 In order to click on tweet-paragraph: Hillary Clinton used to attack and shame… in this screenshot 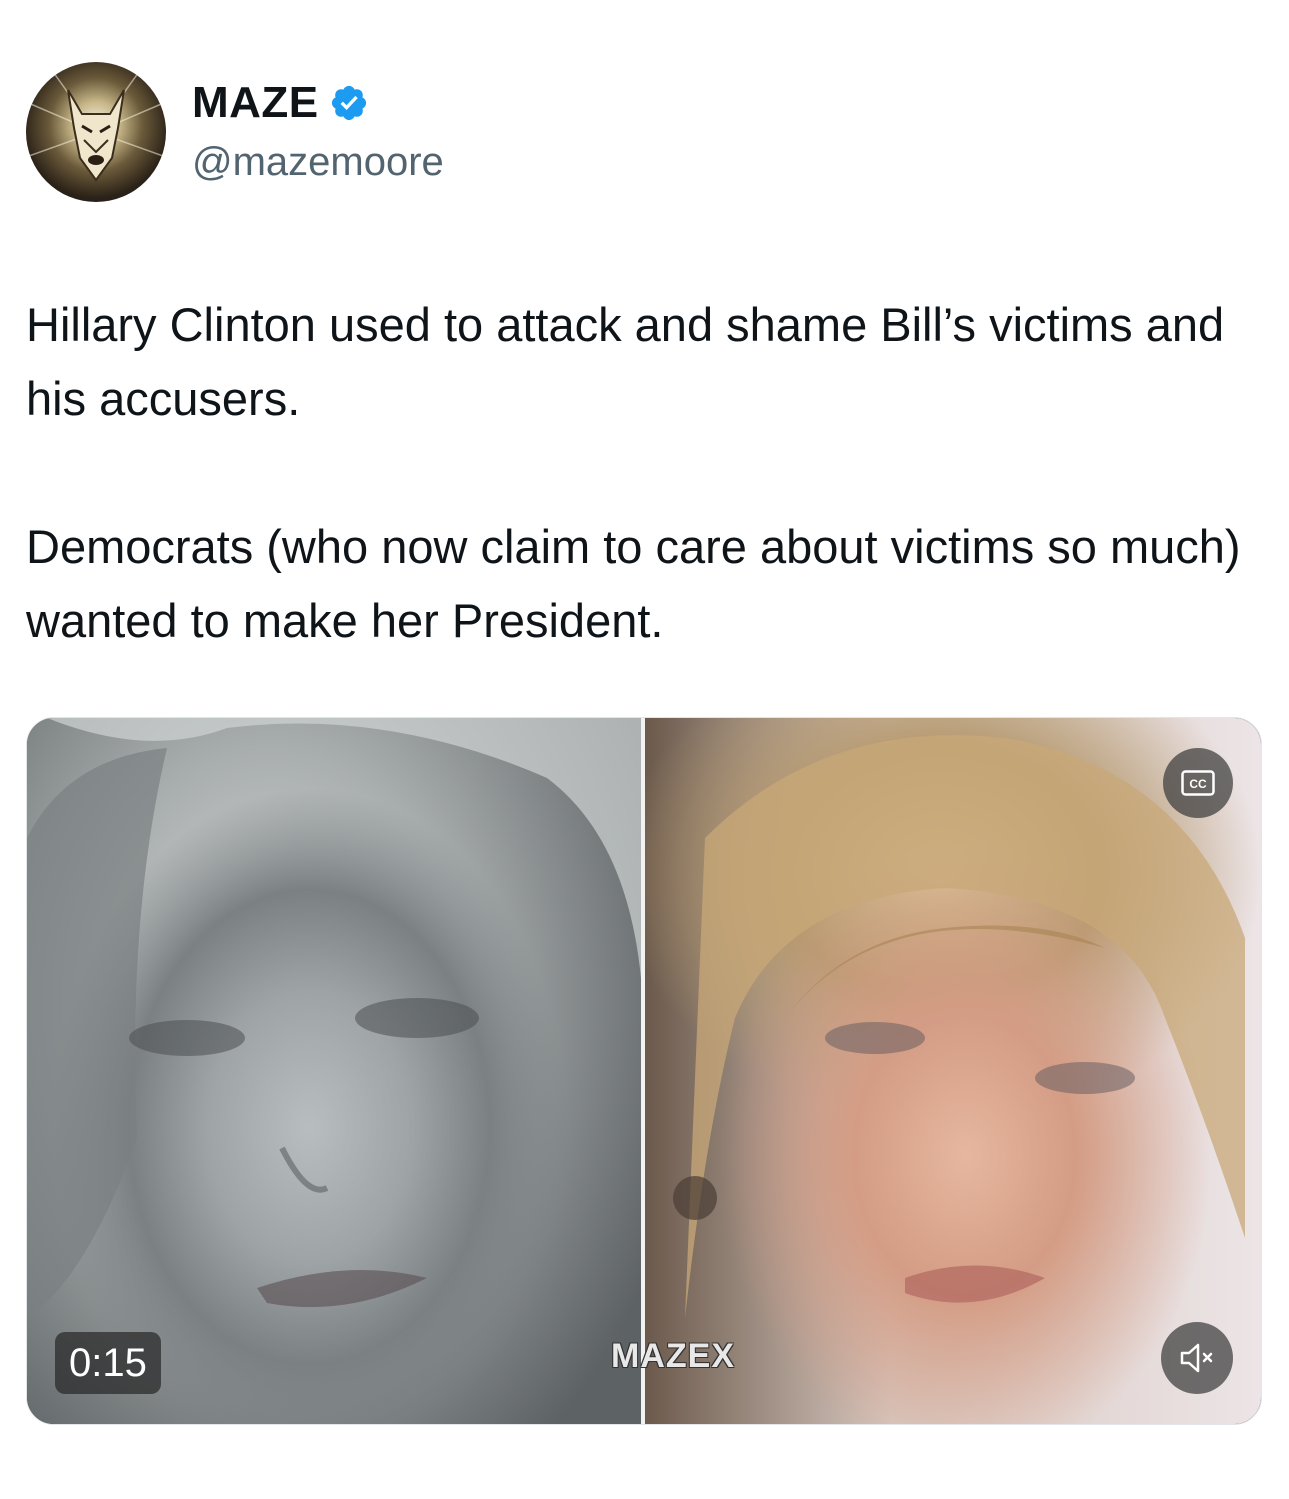, I will do `click(625, 361)`.